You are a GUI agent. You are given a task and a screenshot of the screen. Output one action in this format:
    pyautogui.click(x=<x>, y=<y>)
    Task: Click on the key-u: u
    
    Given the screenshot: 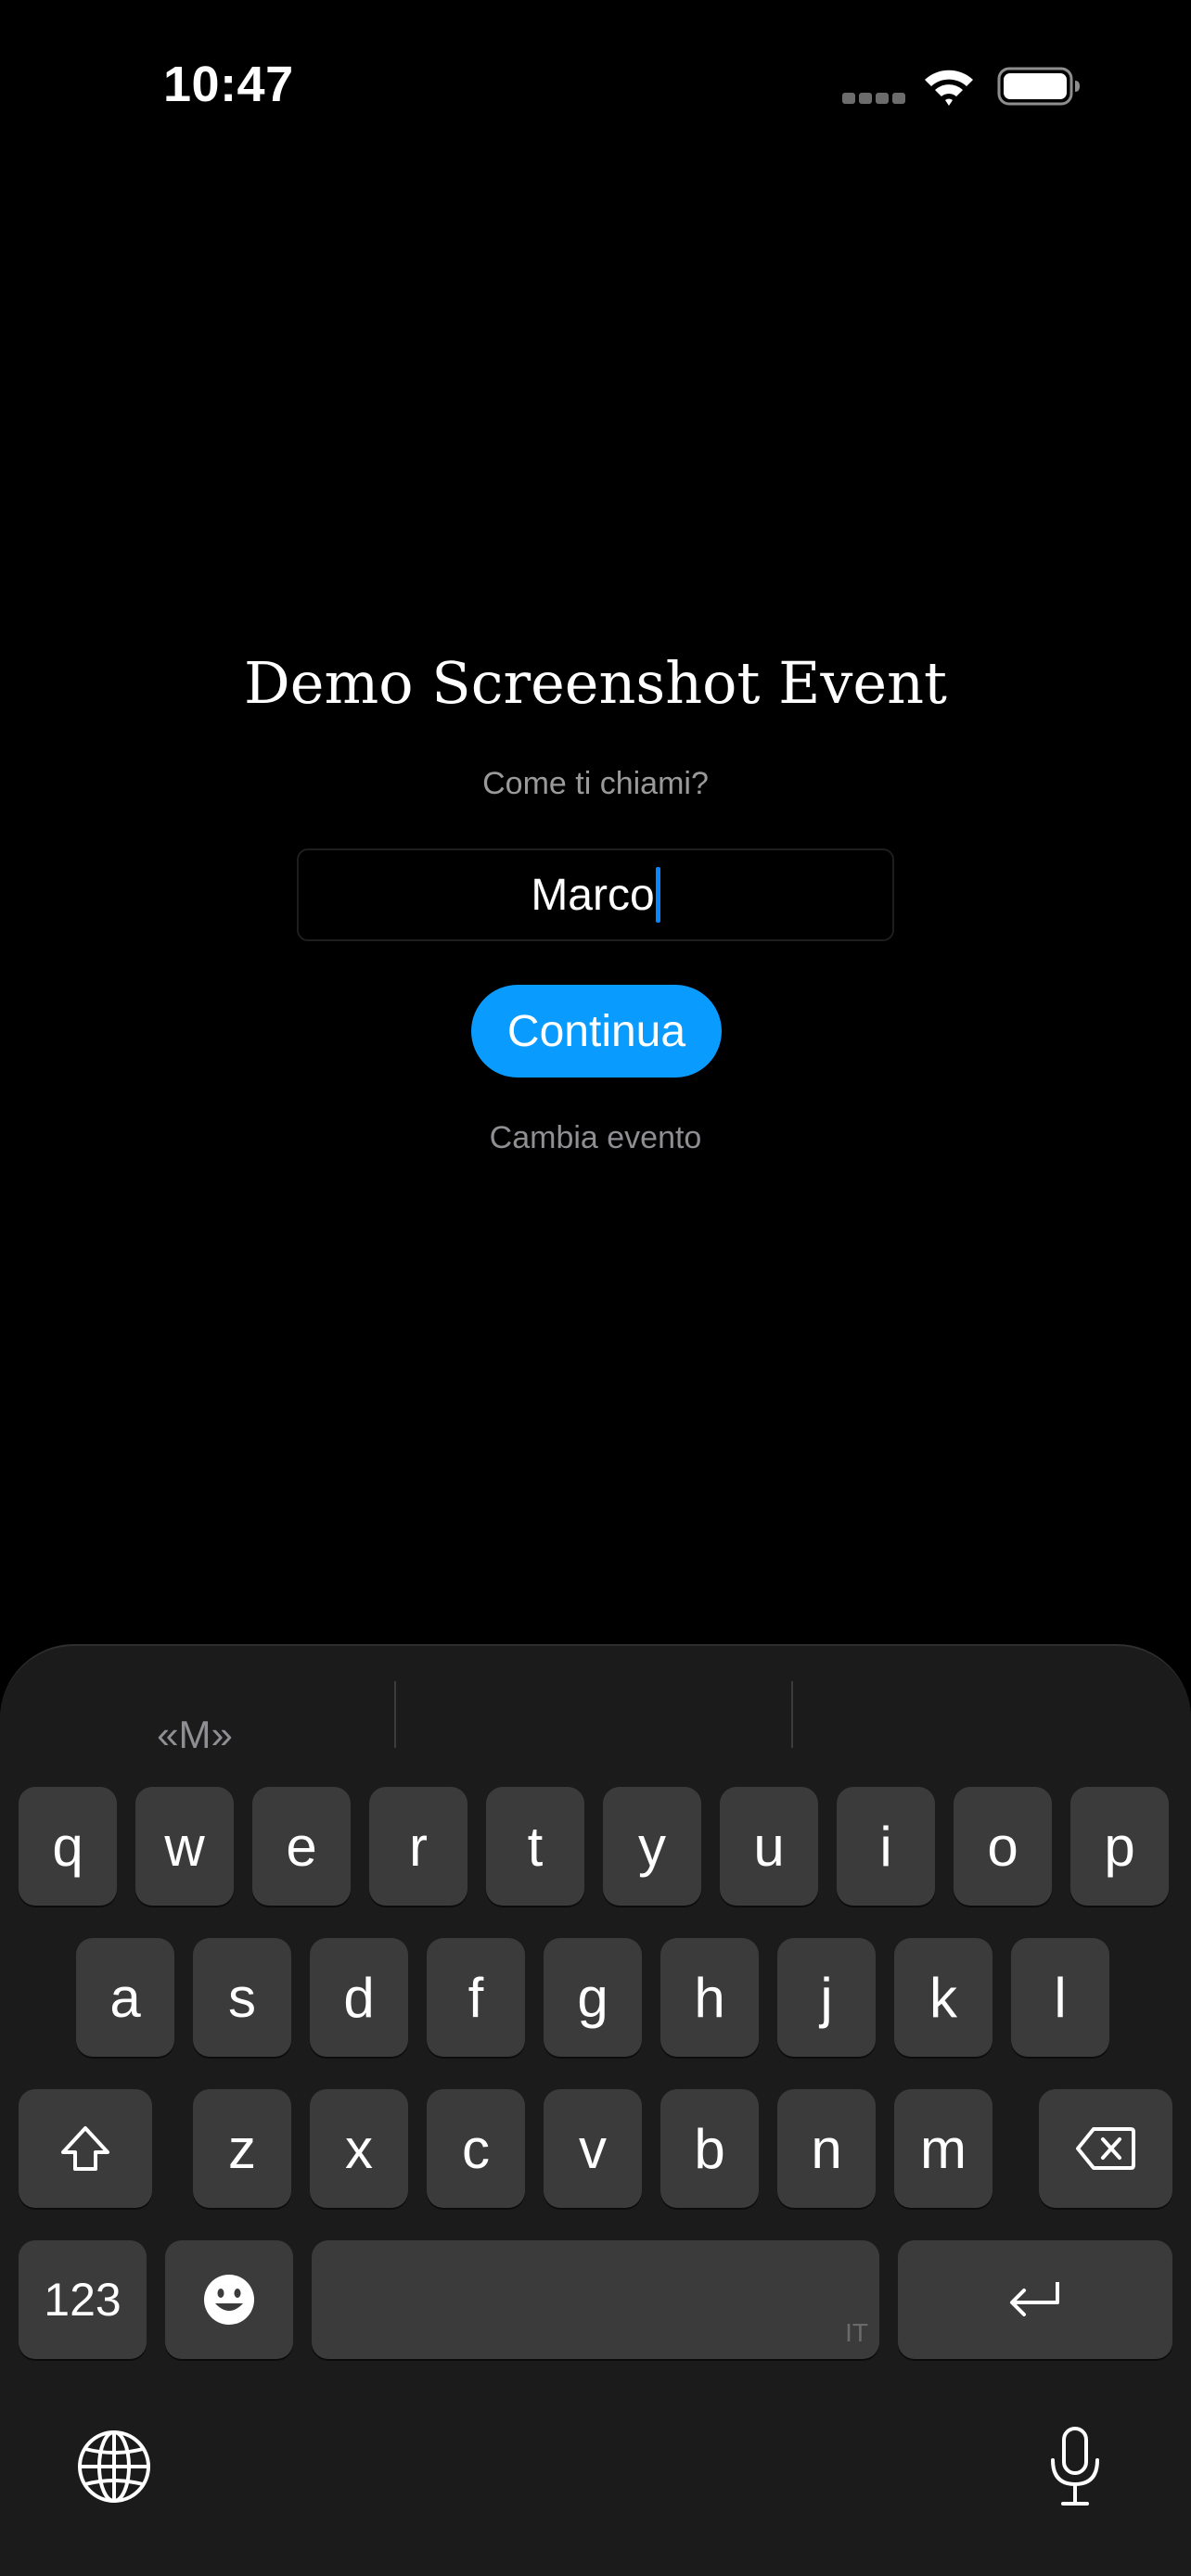 What is the action you would take?
    pyautogui.click(x=769, y=1847)
    